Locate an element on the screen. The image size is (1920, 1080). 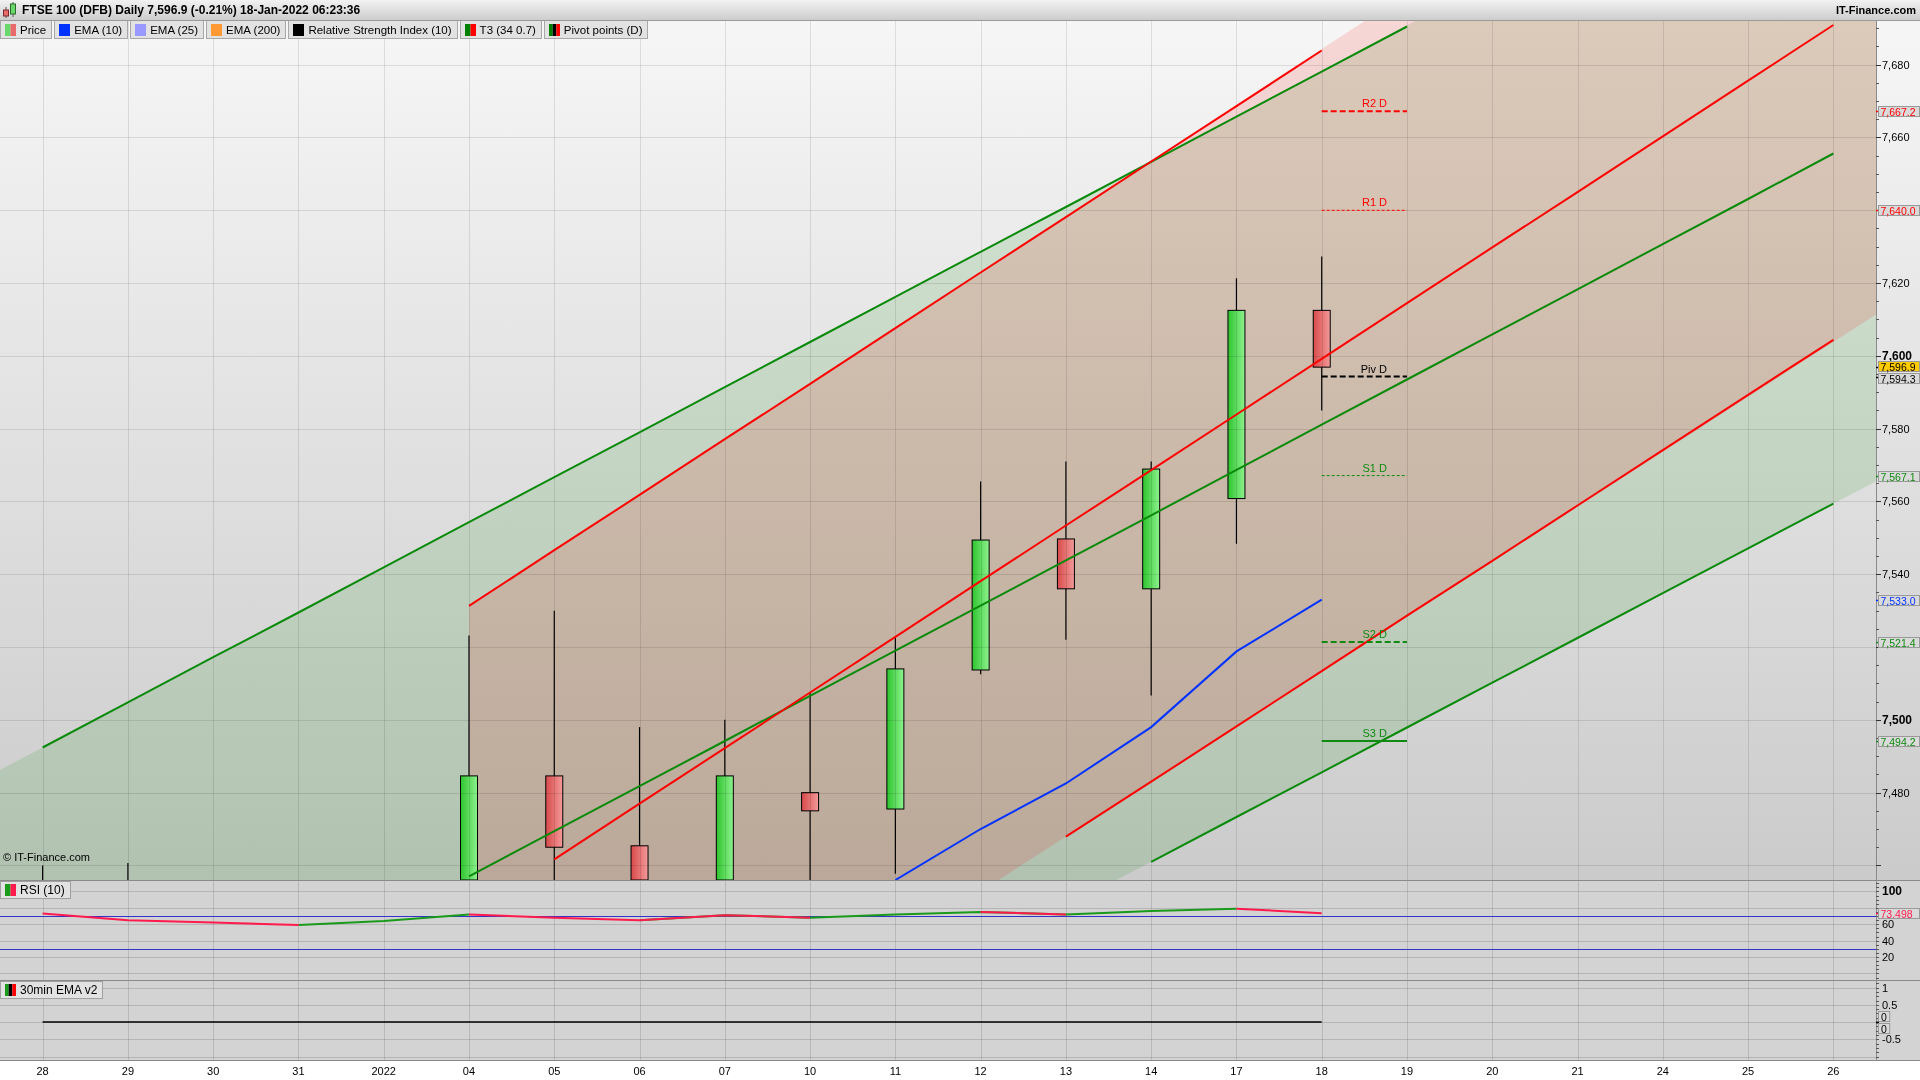
y-tick-label: 73.498 is located at coordinates (1896, 913).